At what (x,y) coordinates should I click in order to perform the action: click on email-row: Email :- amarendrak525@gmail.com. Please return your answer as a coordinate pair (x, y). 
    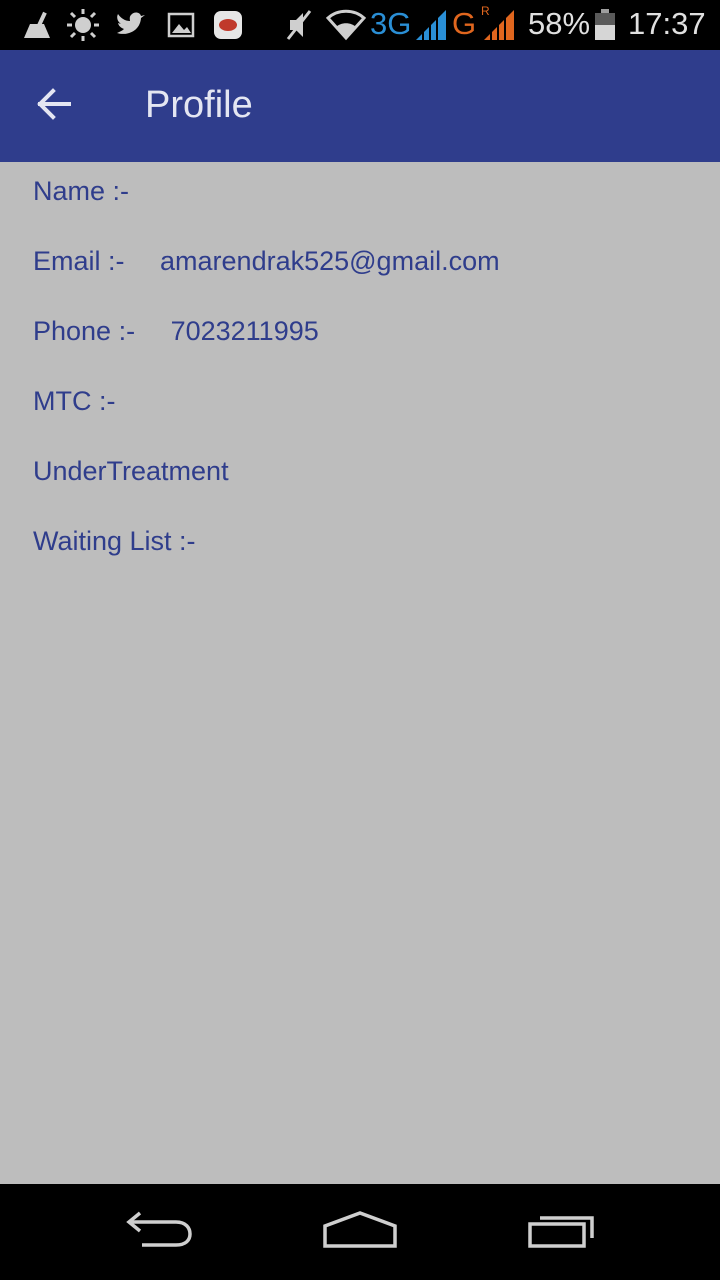
    Looking at the image, I should click on (266, 261).